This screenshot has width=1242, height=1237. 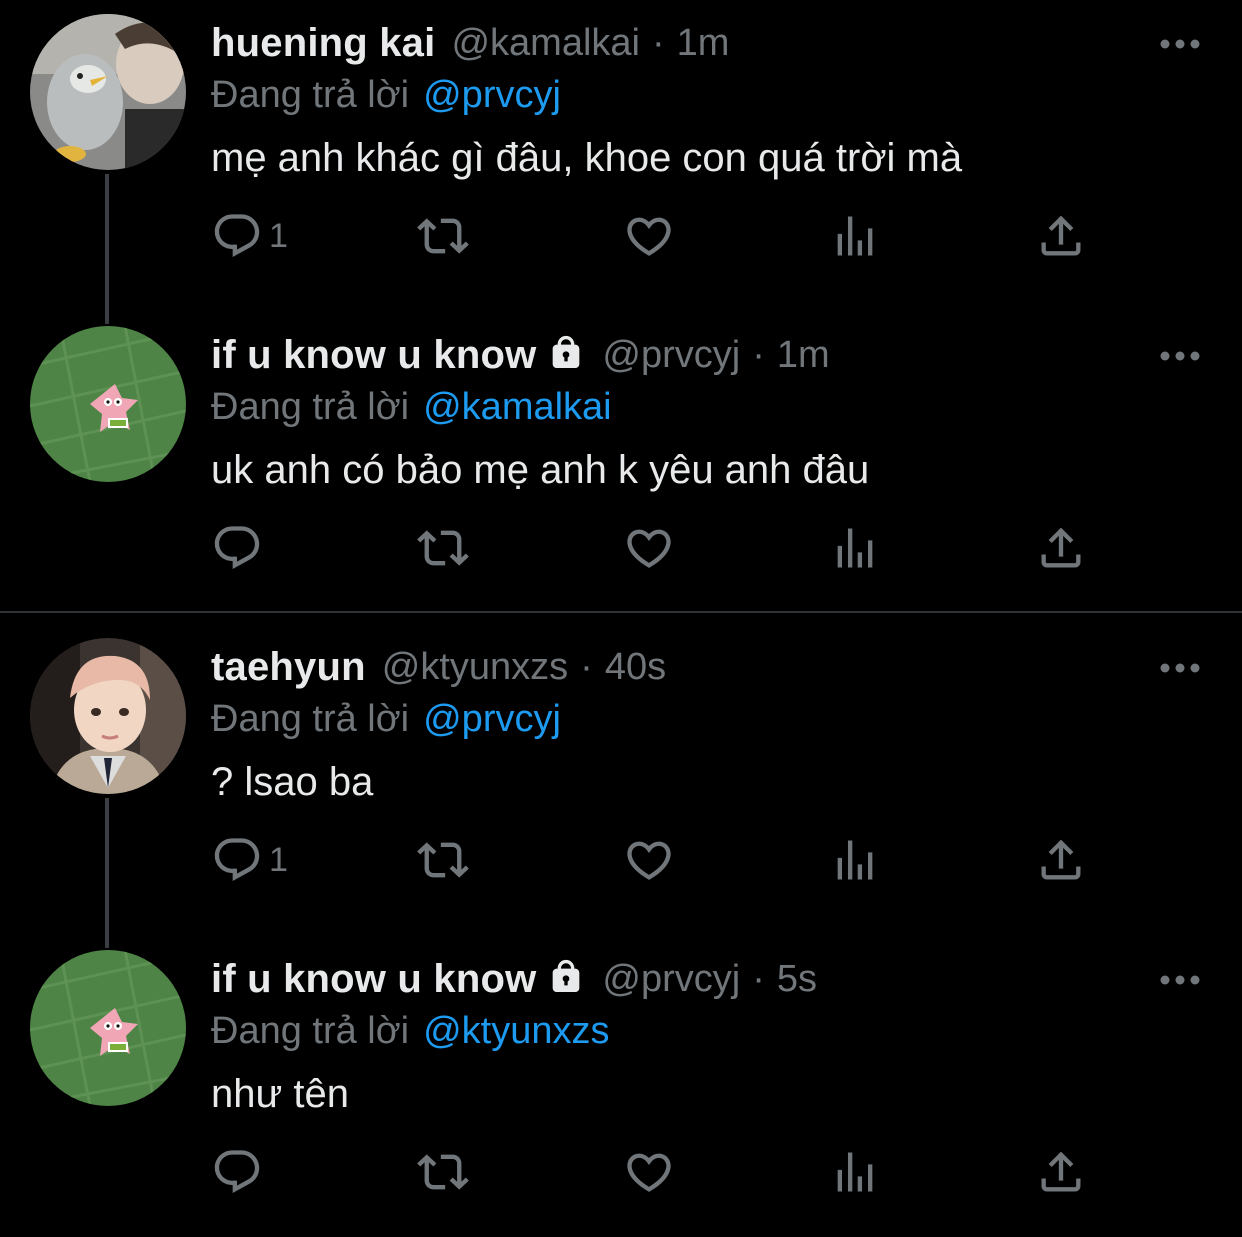 What do you see at coordinates (621, 612) in the screenshot?
I see `thread-divider` at bounding box center [621, 612].